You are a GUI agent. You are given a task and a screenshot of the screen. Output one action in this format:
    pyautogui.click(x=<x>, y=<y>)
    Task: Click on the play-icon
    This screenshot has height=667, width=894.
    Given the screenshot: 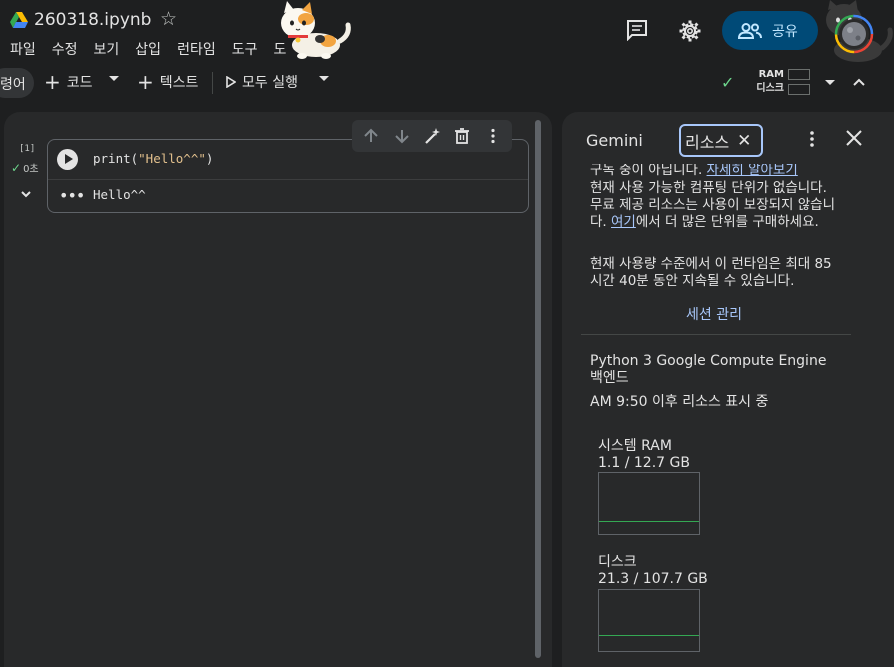 What is the action you would take?
    pyautogui.click(x=231, y=82)
    